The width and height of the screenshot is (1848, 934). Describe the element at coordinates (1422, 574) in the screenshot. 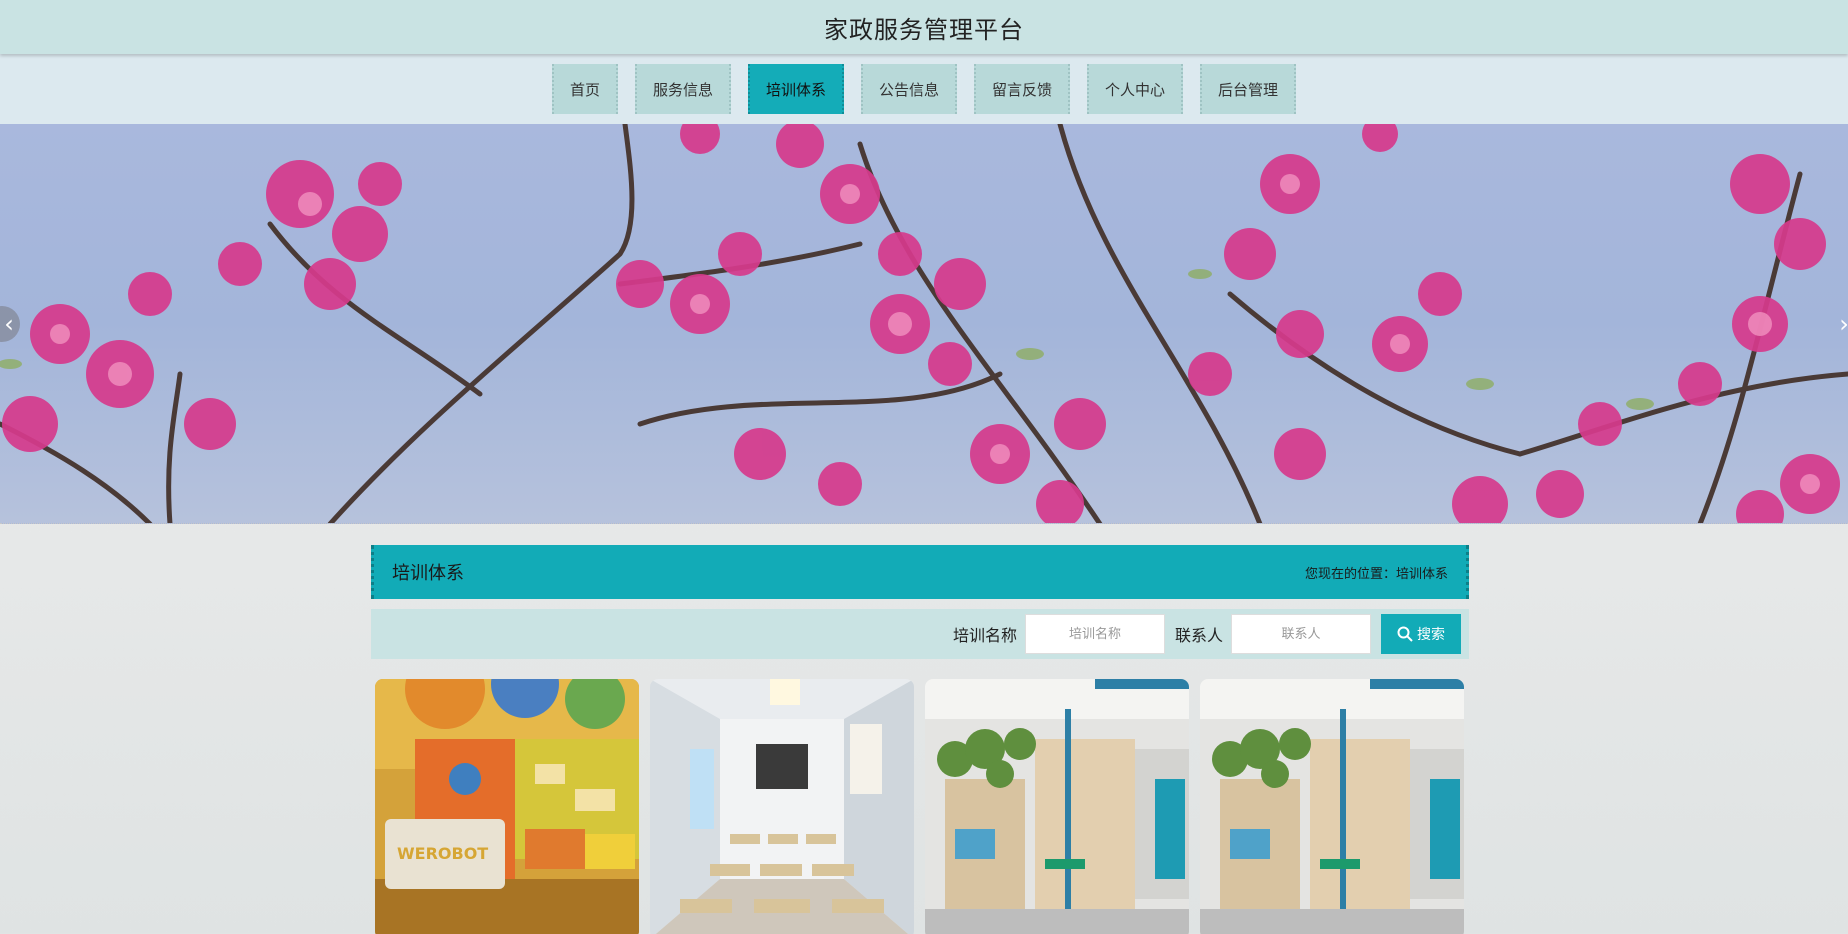

I see `breadcrumb-current: 培训体系` at that location.